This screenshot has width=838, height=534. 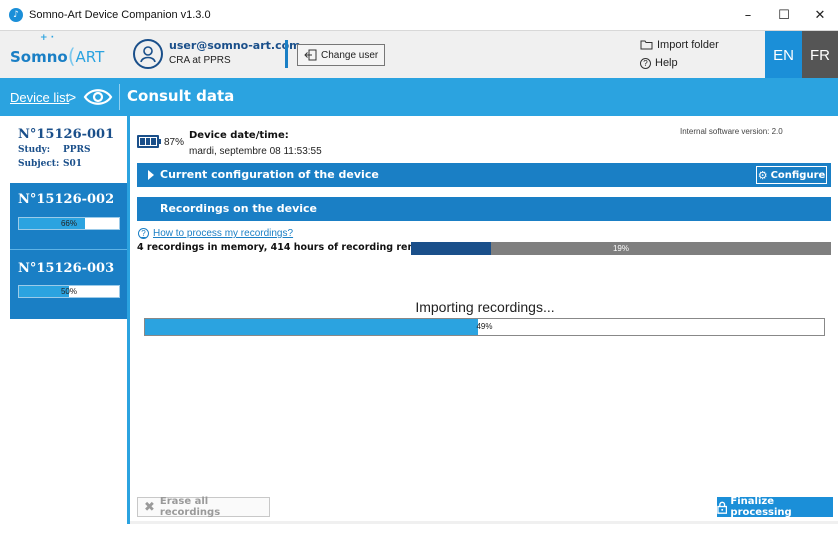 What do you see at coordinates (762, 175) in the screenshot?
I see `gear-icon: ⚙` at bounding box center [762, 175].